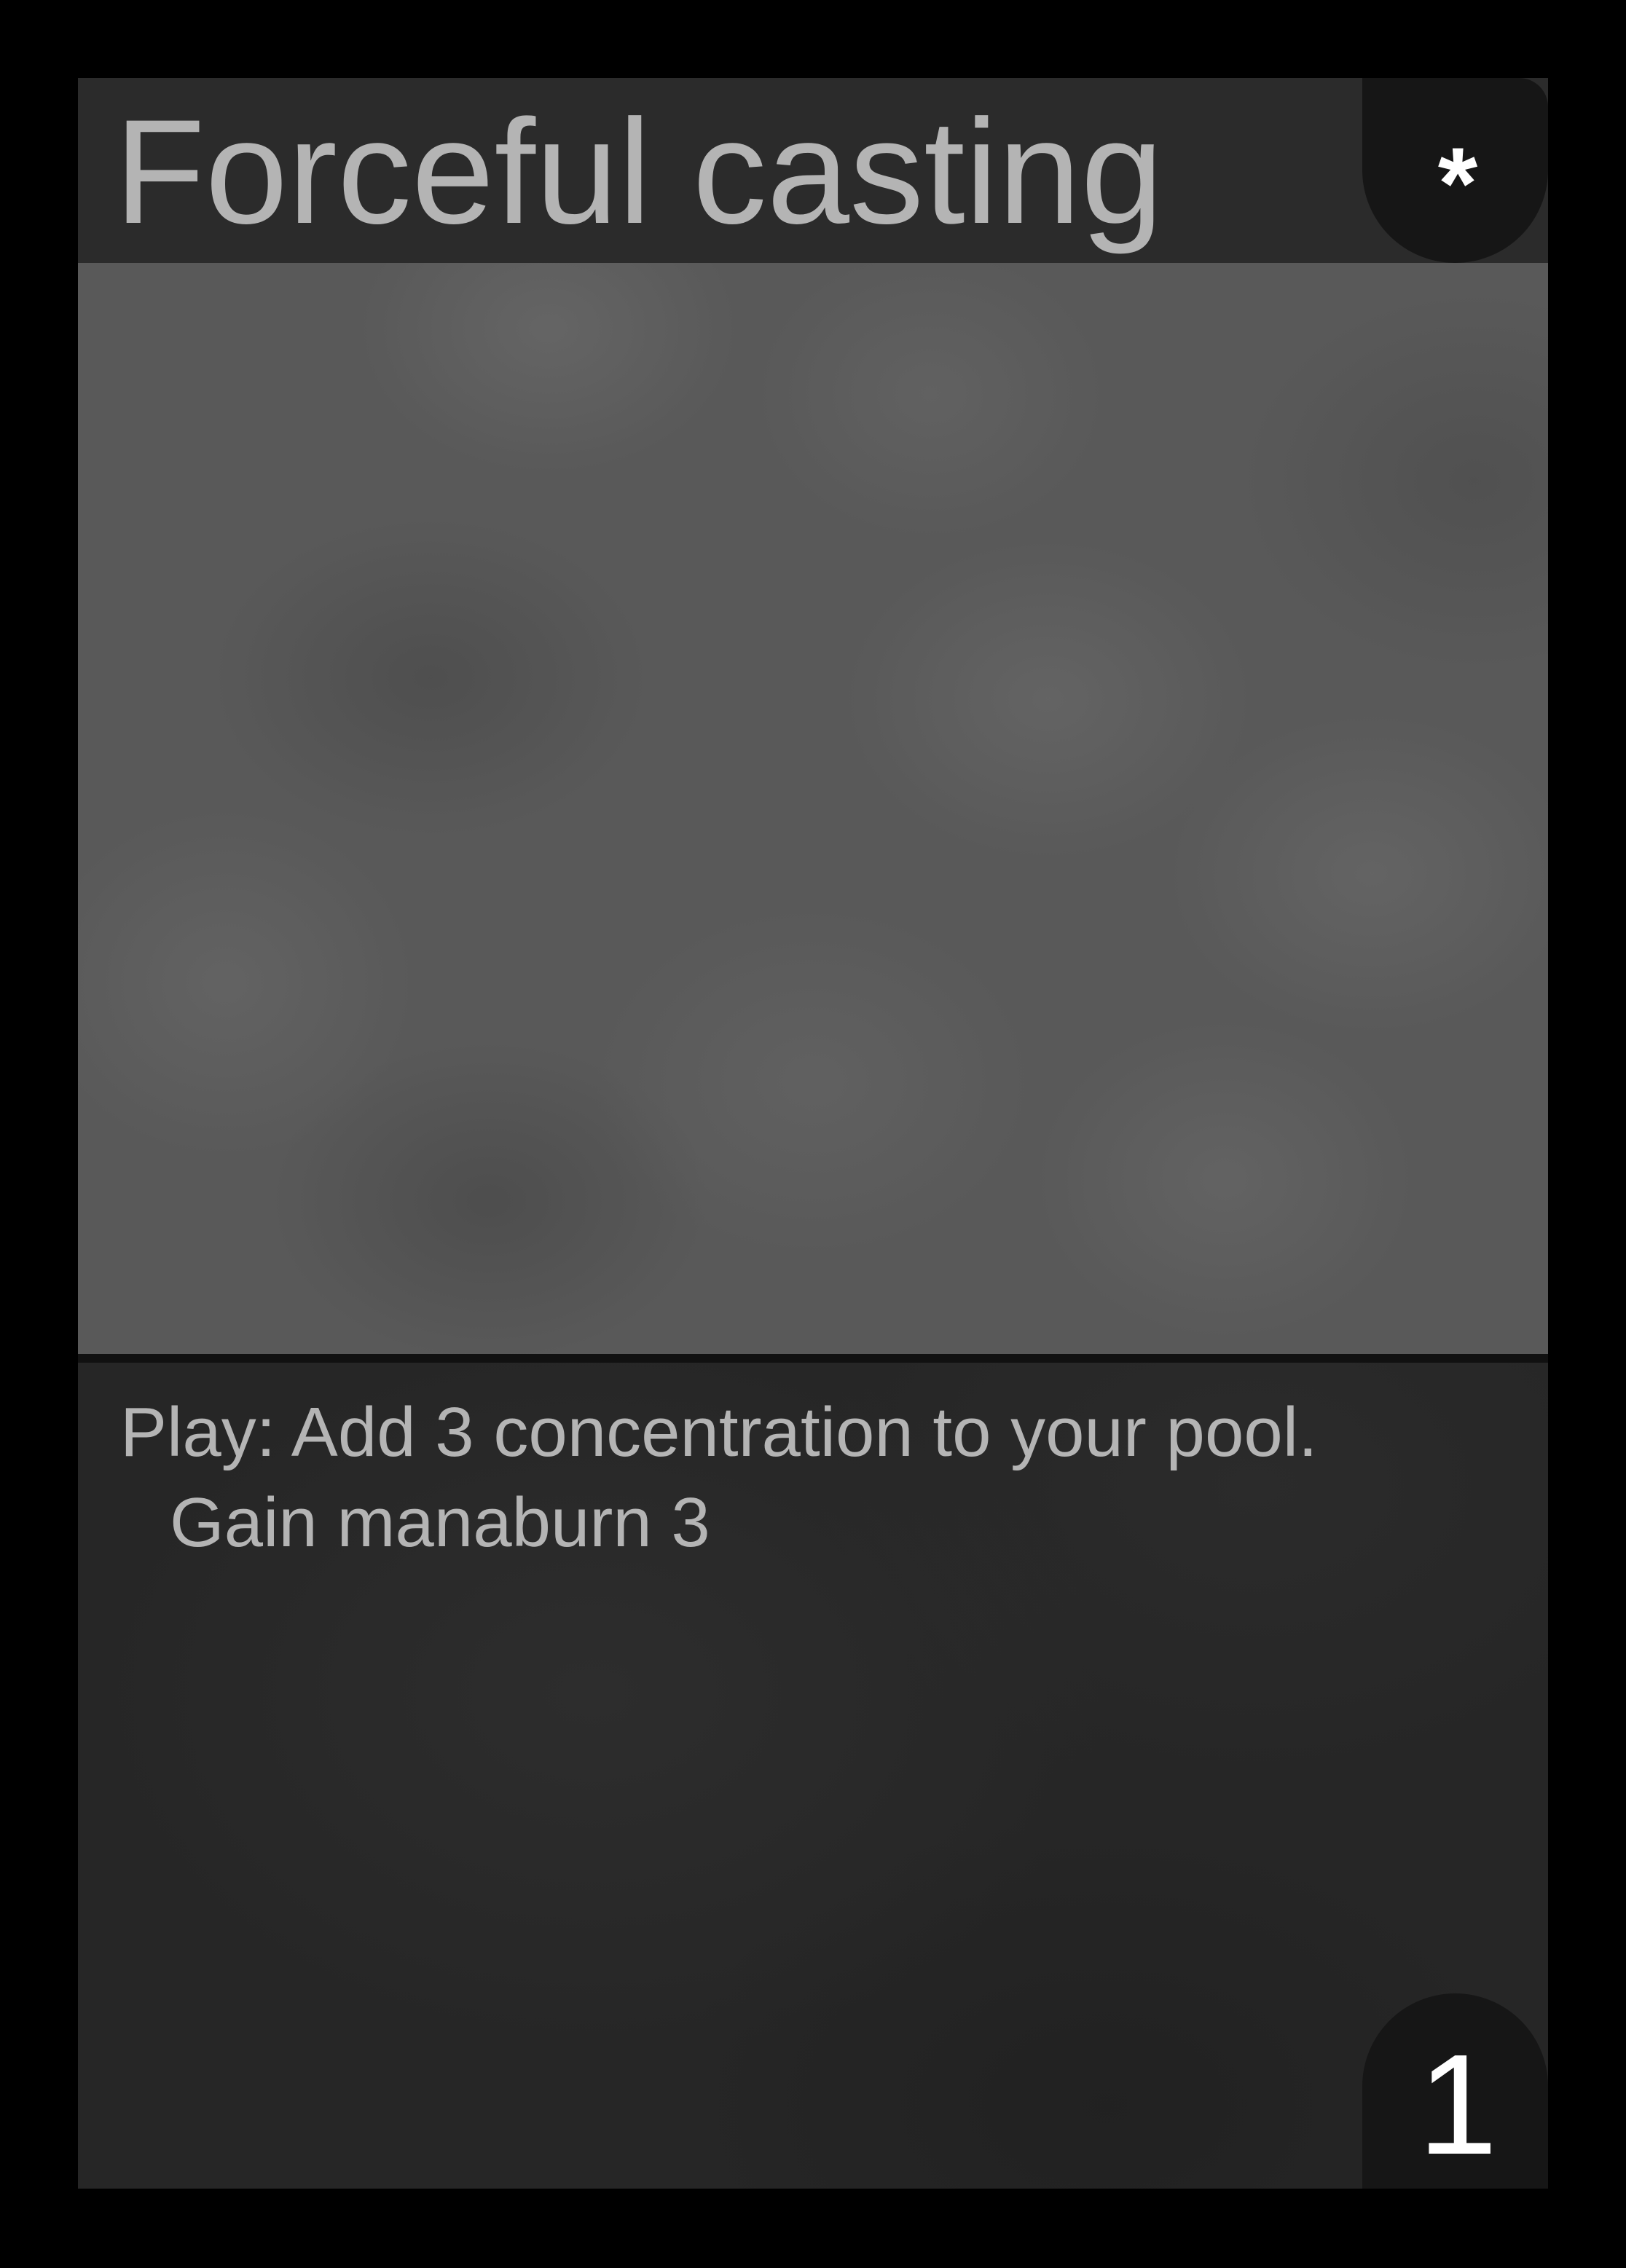 This screenshot has width=1626, height=2268. I want to click on cost-badge: *, so click(1455, 170).